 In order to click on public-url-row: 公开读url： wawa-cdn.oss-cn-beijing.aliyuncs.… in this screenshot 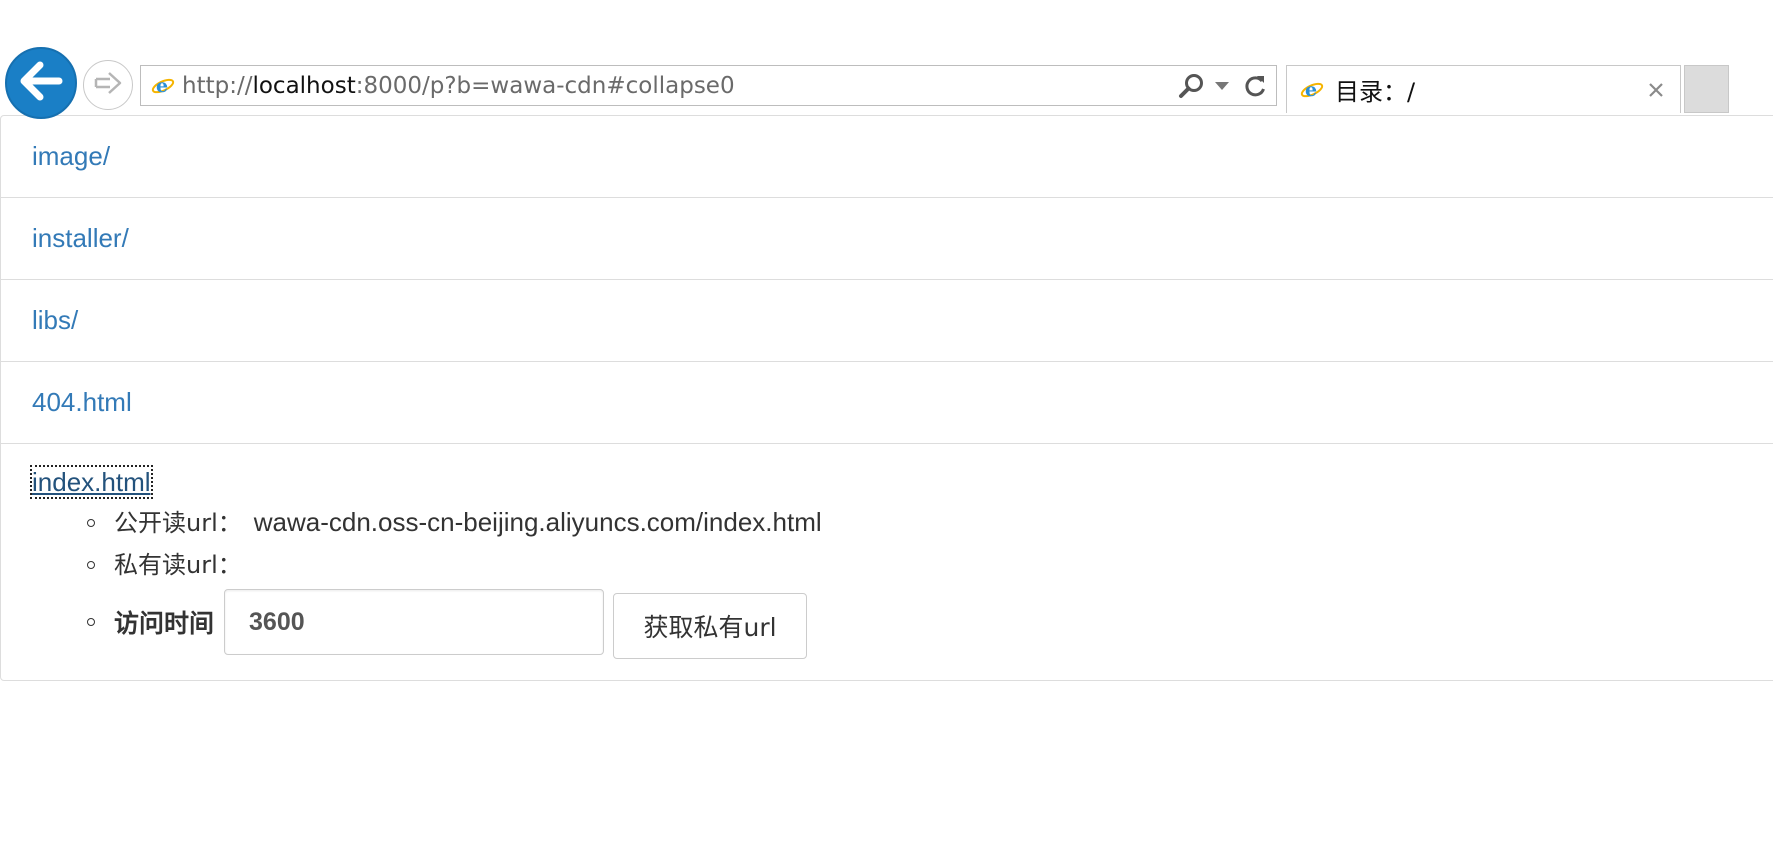, I will do `click(930, 522)`.